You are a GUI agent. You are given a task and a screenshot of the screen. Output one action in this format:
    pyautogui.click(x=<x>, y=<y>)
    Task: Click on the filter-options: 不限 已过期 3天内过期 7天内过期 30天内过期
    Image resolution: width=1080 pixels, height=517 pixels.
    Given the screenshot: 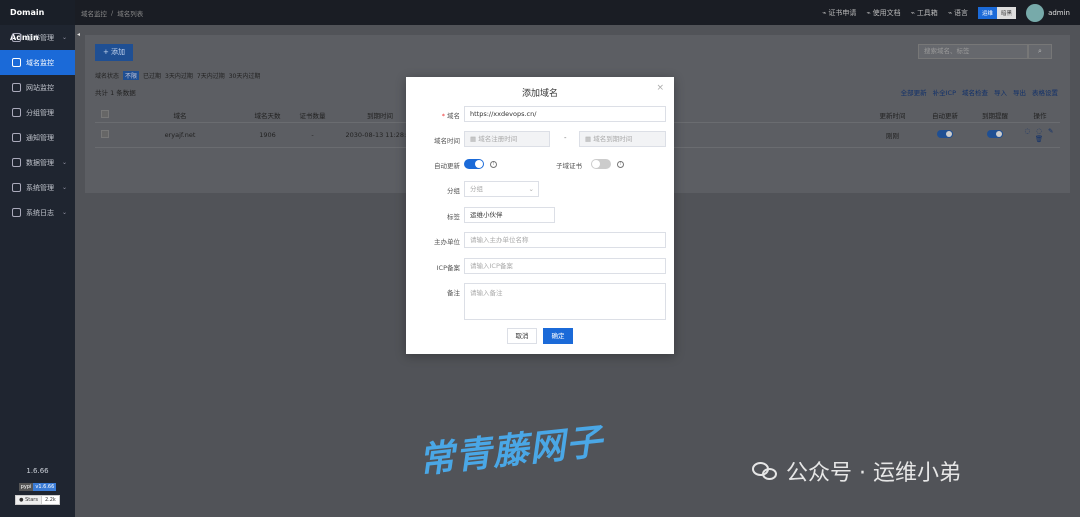 What is the action you would take?
    pyautogui.click(x=193, y=75)
    